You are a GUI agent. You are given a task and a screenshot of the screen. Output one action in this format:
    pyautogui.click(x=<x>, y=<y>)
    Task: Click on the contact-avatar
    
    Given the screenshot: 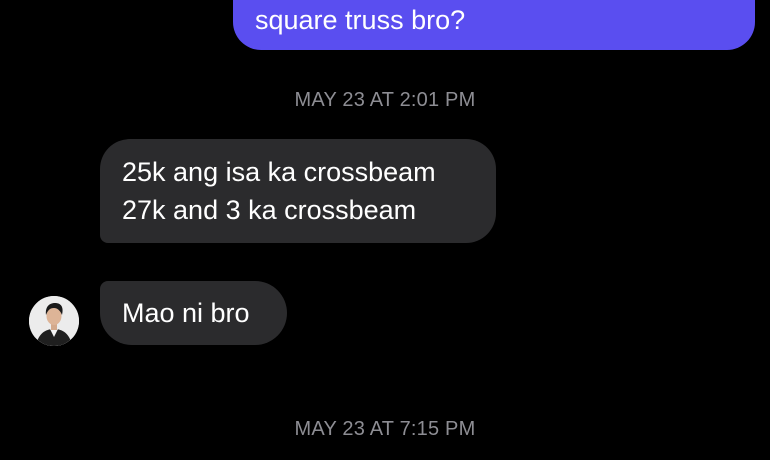 What is the action you would take?
    pyautogui.click(x=54, y=321)
    